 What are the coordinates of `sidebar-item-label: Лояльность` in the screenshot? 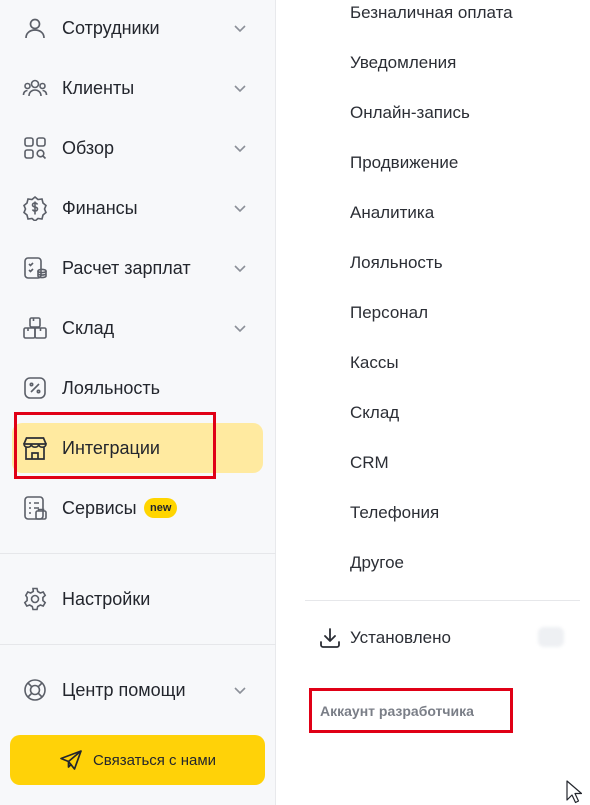 It's located at (111, 388).